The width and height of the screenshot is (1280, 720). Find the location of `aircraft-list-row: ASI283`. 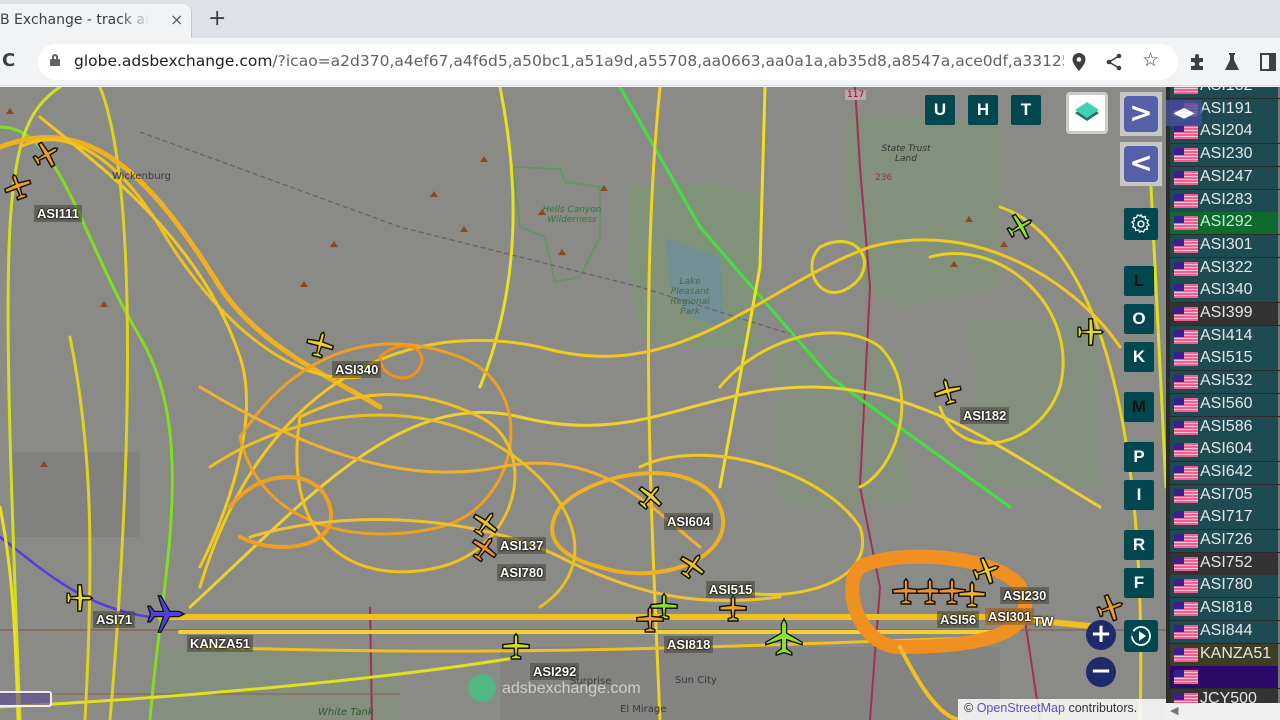

aircraft-list-row: ASI283 is located at coordinates (1225, 200).